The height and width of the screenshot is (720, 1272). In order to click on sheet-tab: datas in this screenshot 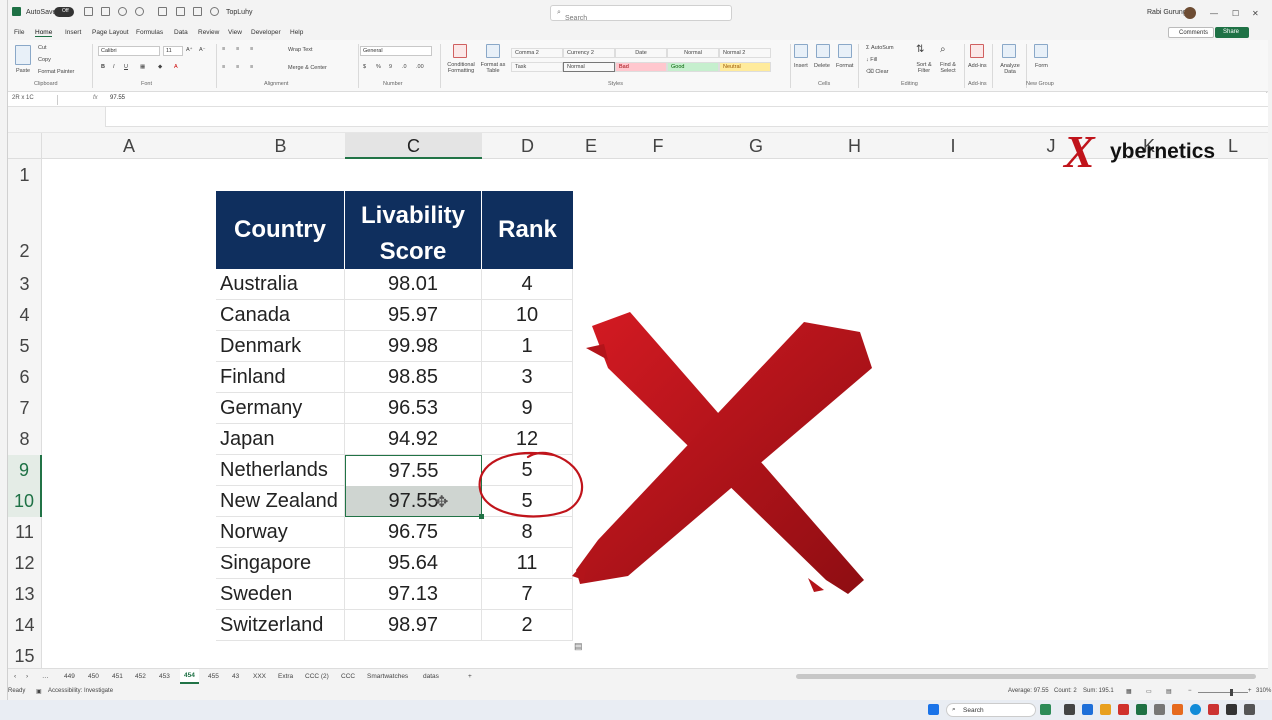, I will do `click(431, 676)`.